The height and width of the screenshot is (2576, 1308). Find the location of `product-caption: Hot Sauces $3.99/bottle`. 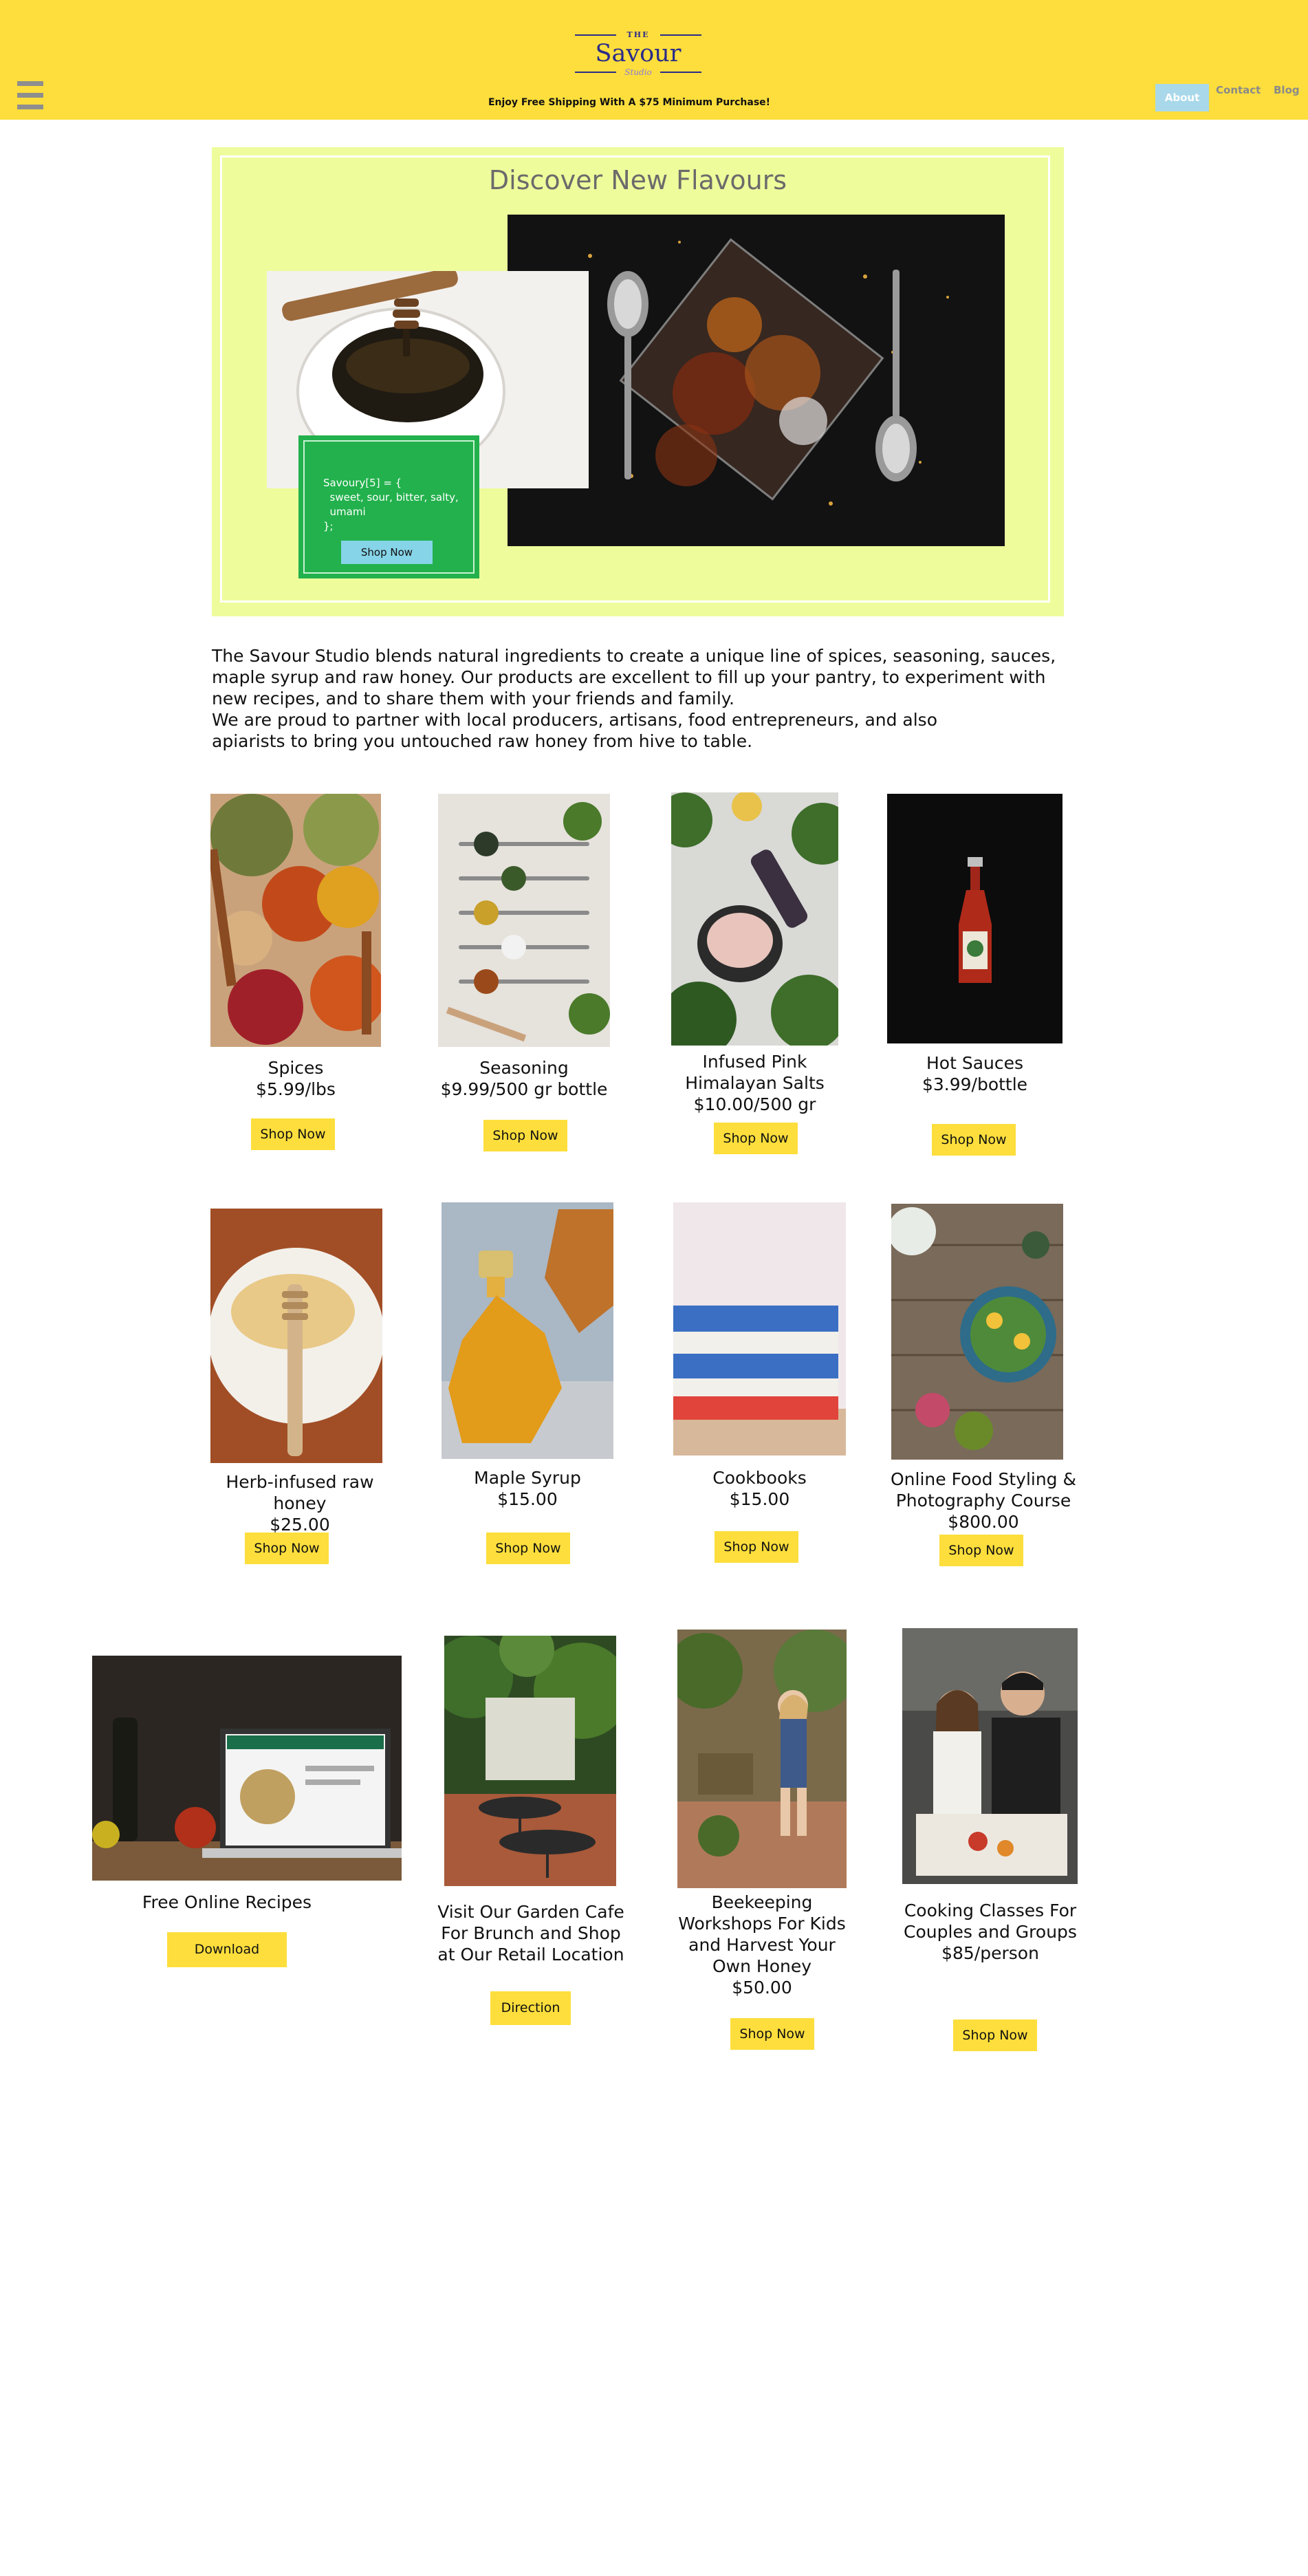

product-caption: Hot Sauces $3.99/bottle is located at coordinates (975, 1073).